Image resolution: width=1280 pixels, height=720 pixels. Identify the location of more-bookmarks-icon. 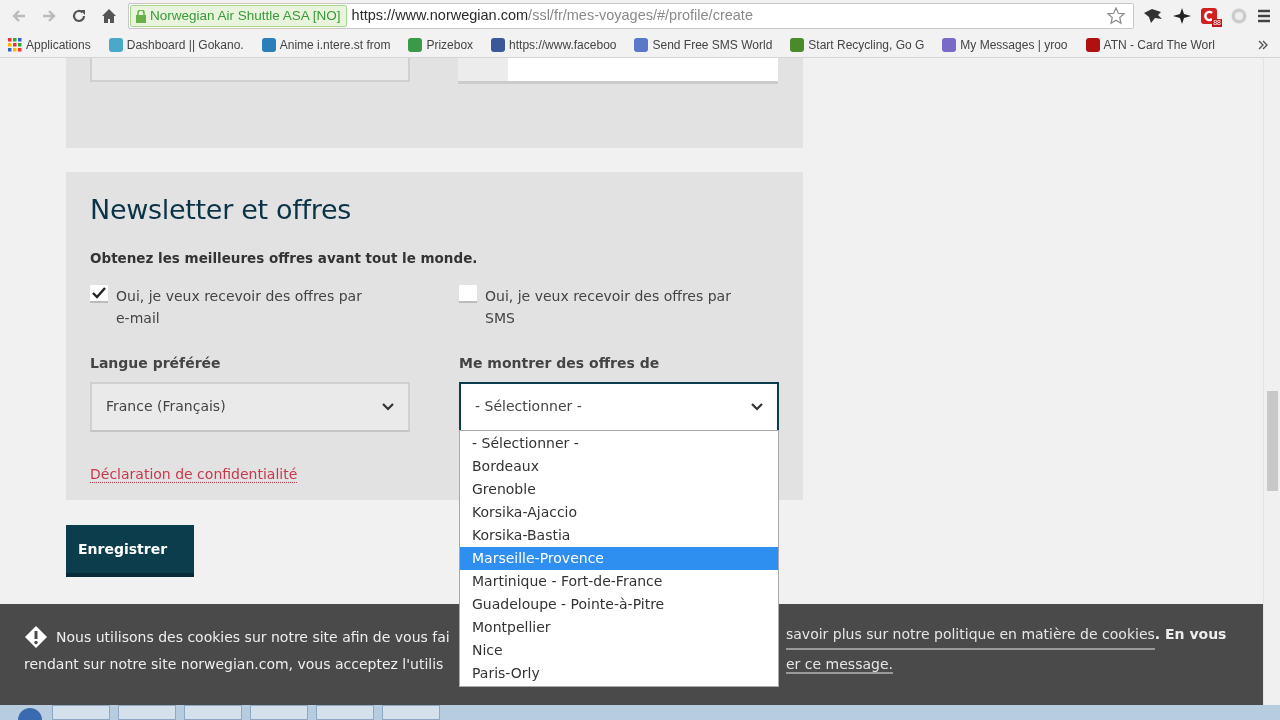
(1263, 44).